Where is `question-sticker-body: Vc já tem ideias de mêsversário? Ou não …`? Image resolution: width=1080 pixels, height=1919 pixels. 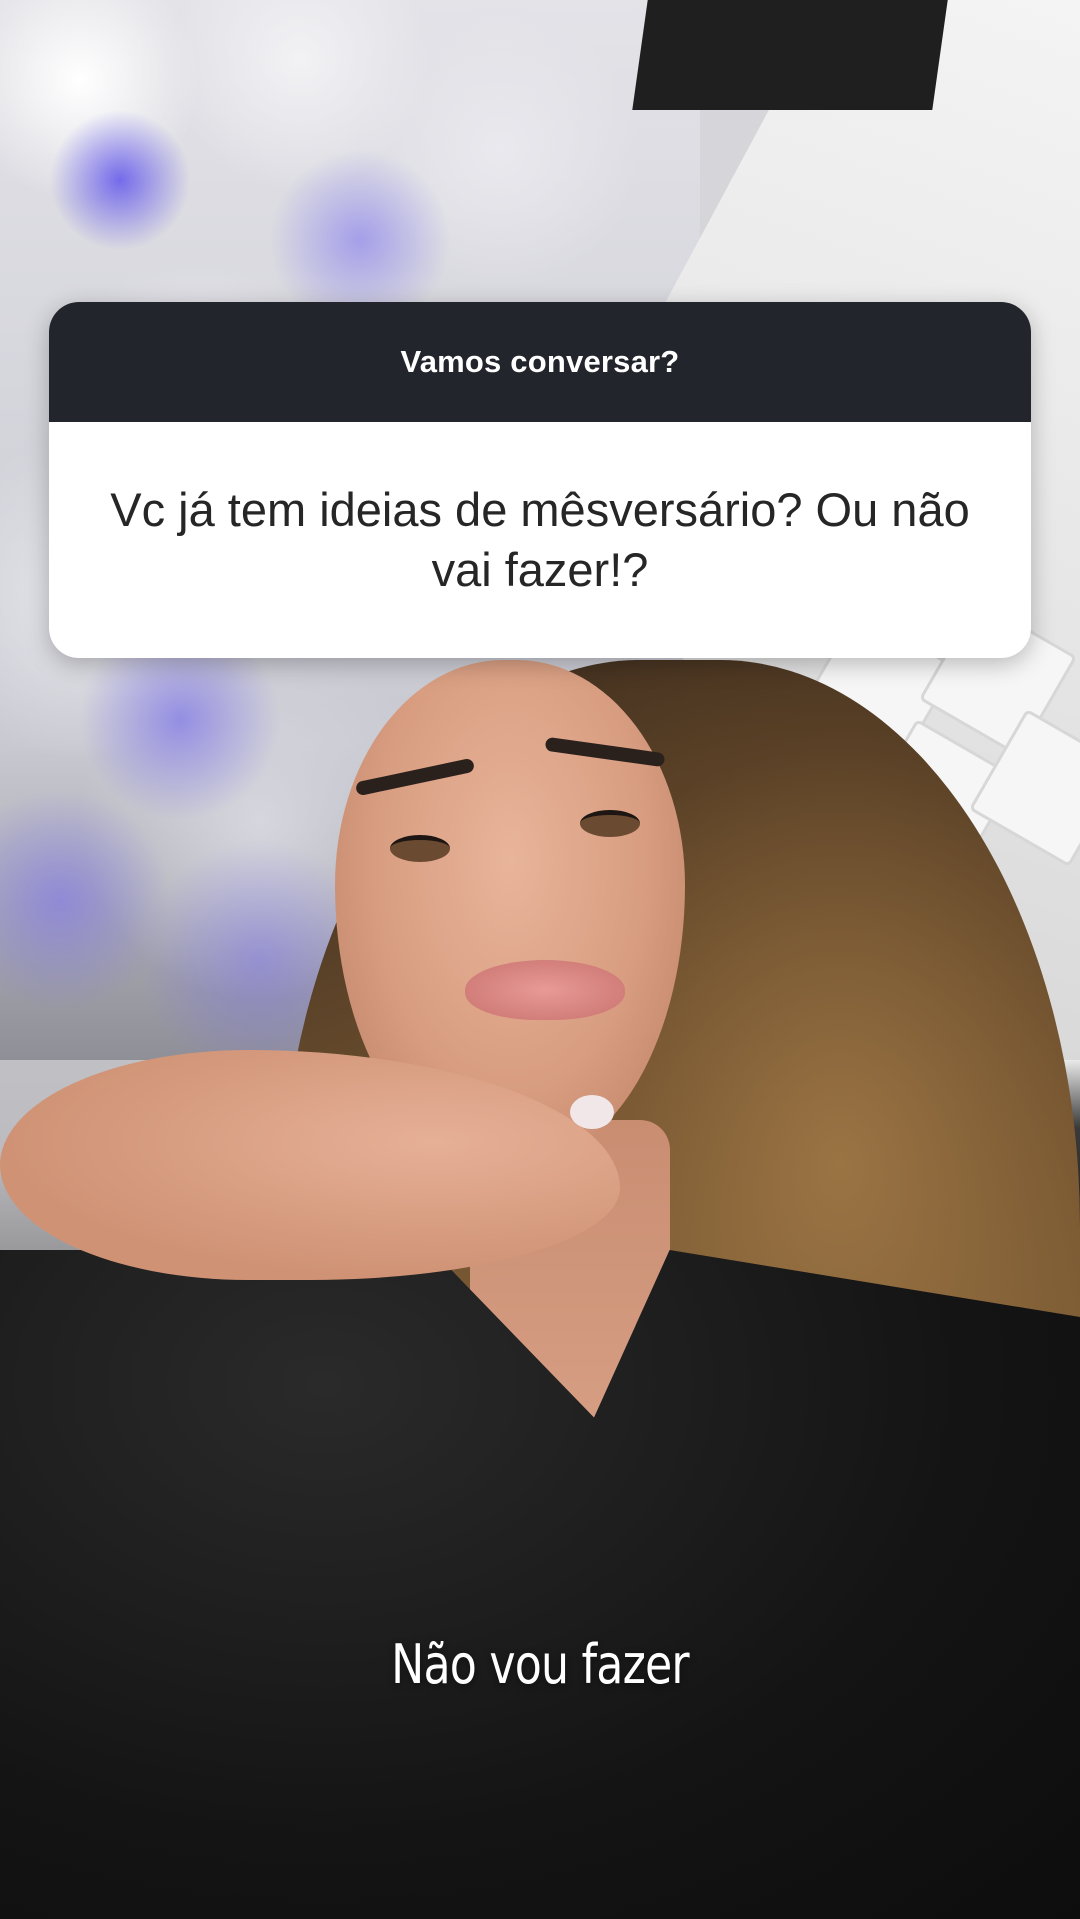 question-sticker-body: Vc já tem ideias de mêsversário? Ou não … is located at coordinates (540, 540).